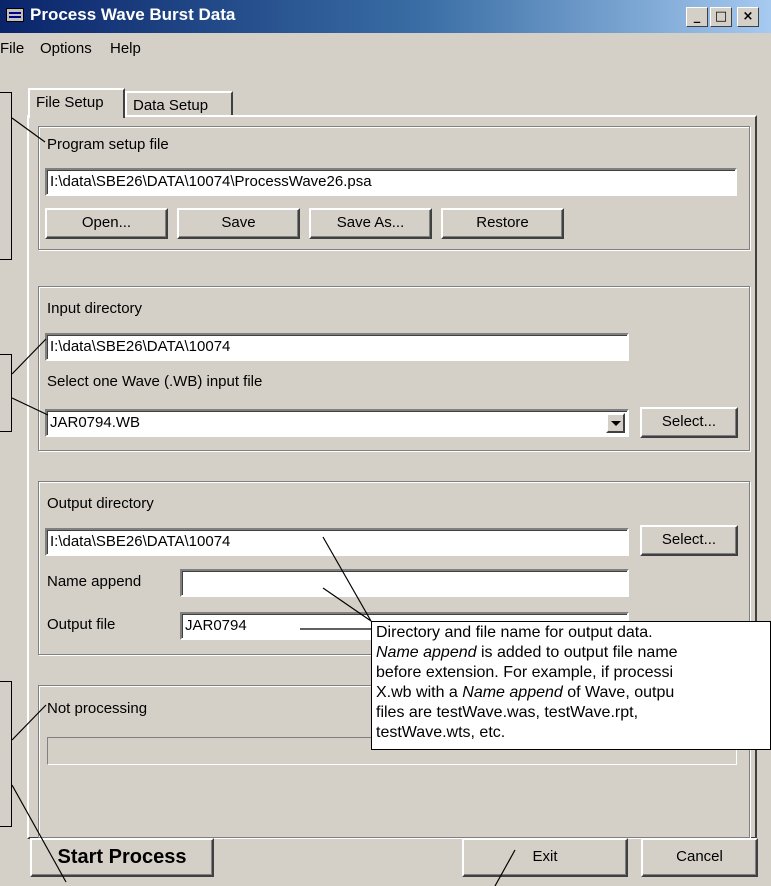 Image resolution: width=771 pixels, height=886 pixels. Describe the element at coordinates (385, 16) in the screenshot. I see `title-bar: Process Wave Burst Data _ □ ×` at that location.